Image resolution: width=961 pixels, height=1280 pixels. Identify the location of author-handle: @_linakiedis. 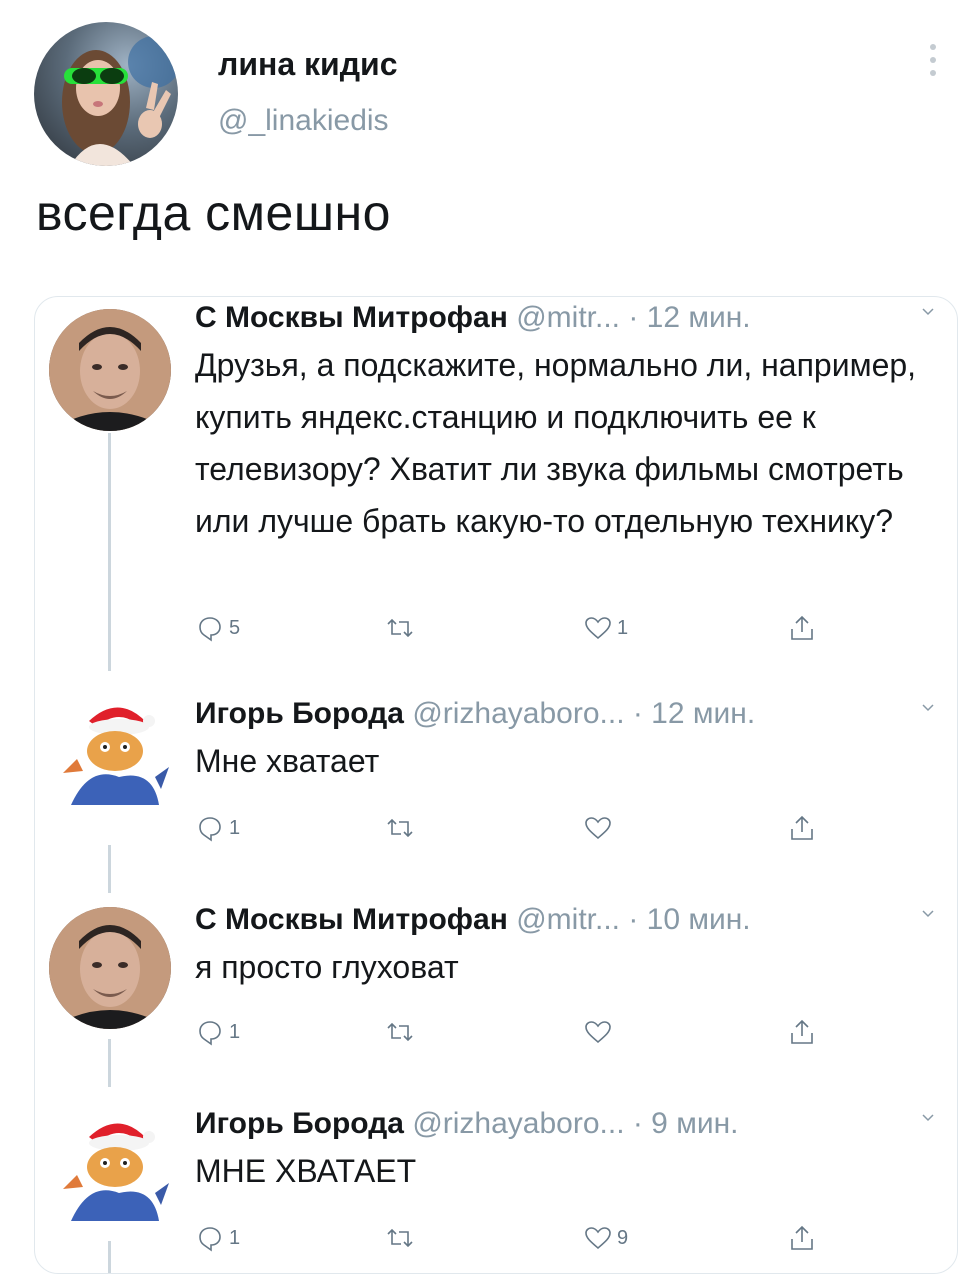
(303, 121).